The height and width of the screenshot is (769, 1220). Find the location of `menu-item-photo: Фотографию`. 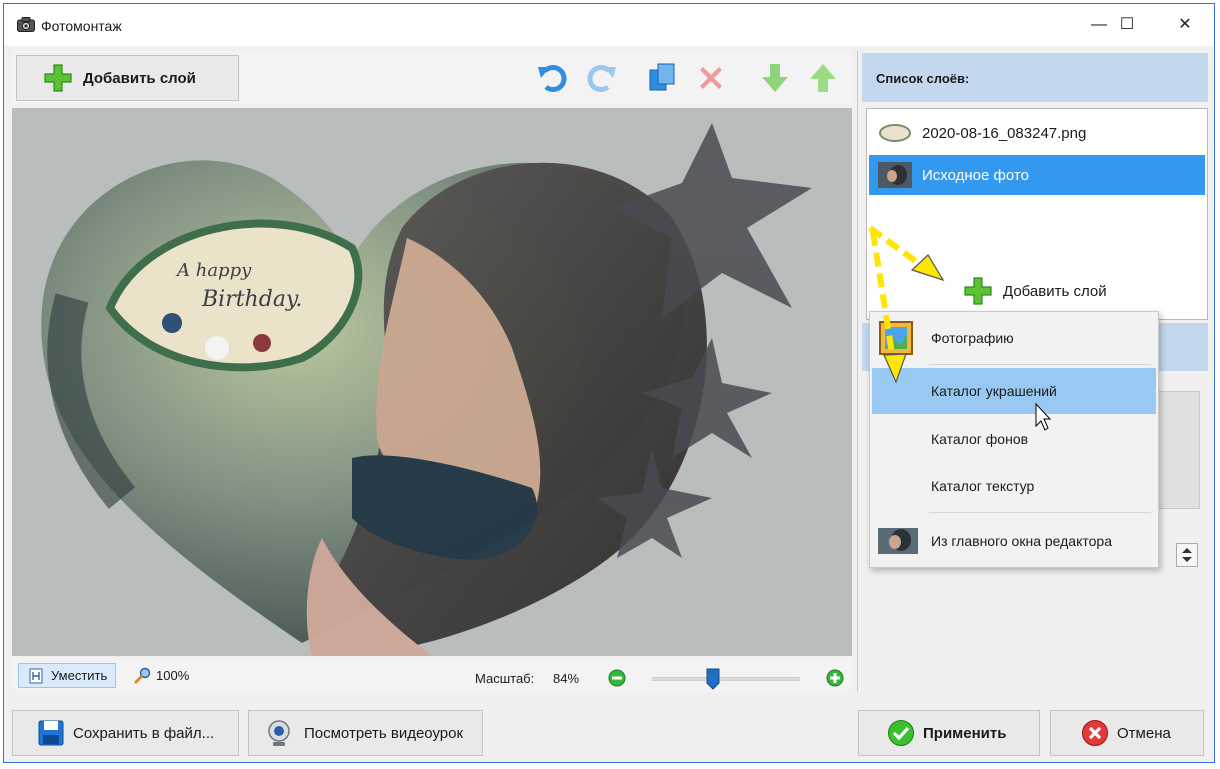

menu-item-photo: Фотографию is located at coordinates (1014, 338).